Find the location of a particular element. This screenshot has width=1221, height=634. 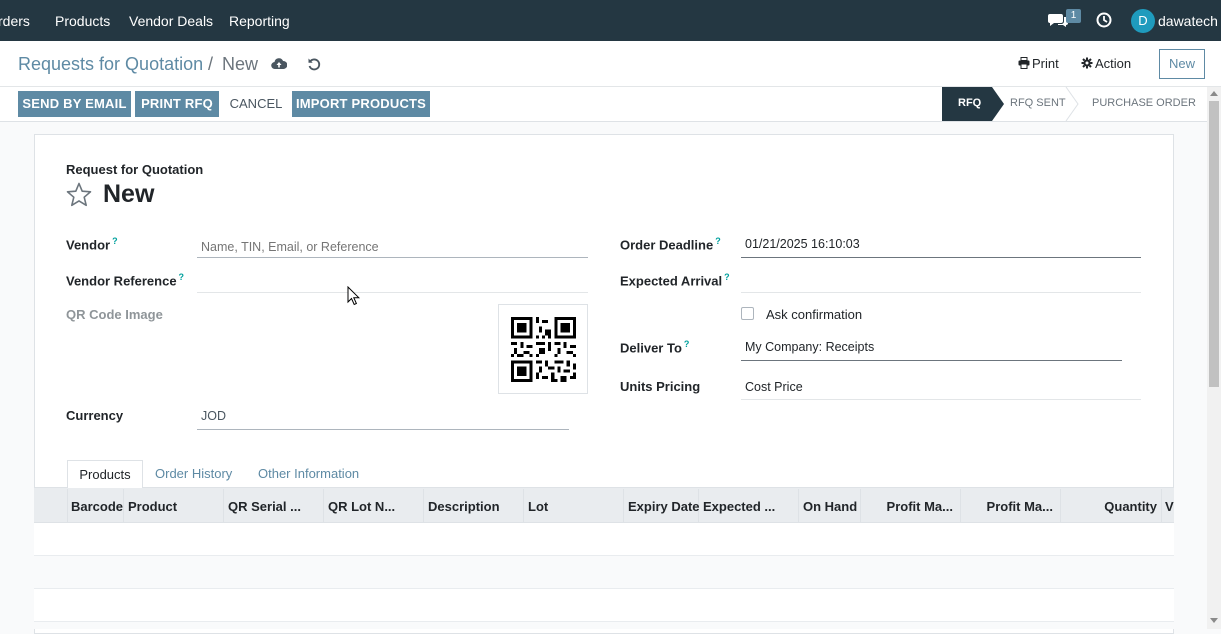

scrollbar-thumb is located at coordinates (1214, 244).